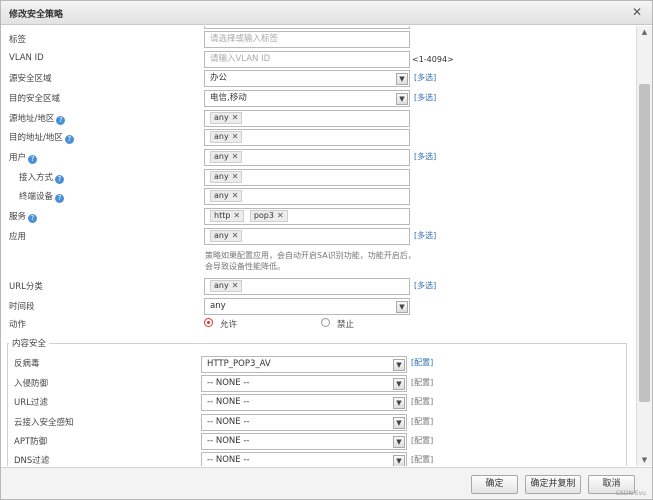 The width and height of the screenshot is (653, 500). What do you see at coordinates (307, 157) in the screenshot?
I see `user-input: any ✕` at bounding box center [307, 157].